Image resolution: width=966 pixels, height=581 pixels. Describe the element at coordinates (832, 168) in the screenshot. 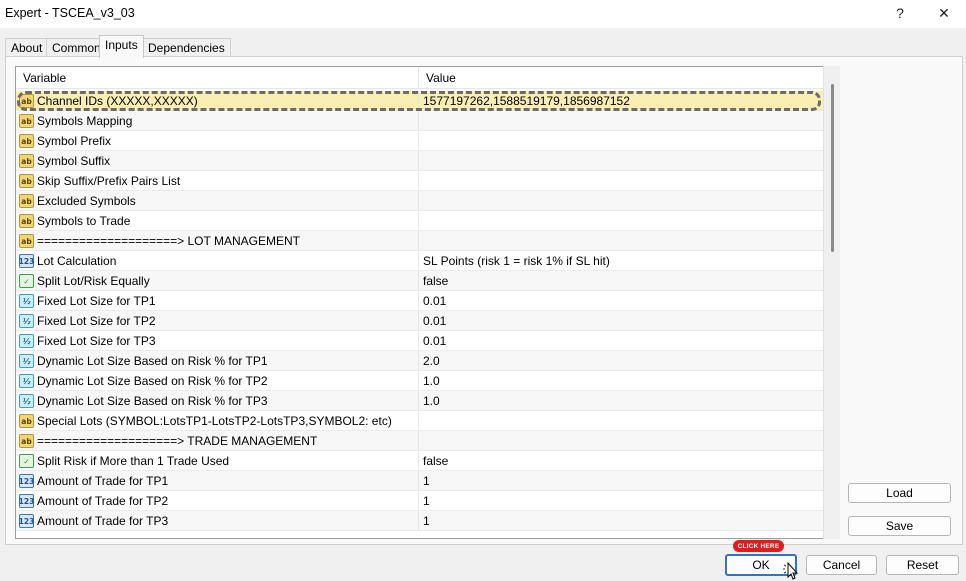

I see `scrollbar-thumb` at that location.